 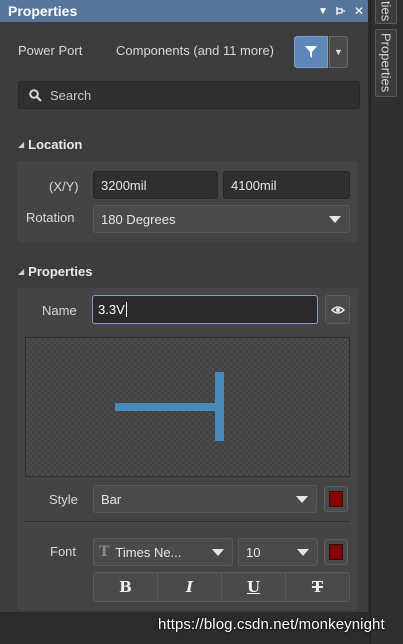 What do you see at coordinates (386, 322) in the screenshot?
I see `dock-strip: ties Properties` at bounding box center [386, 322].